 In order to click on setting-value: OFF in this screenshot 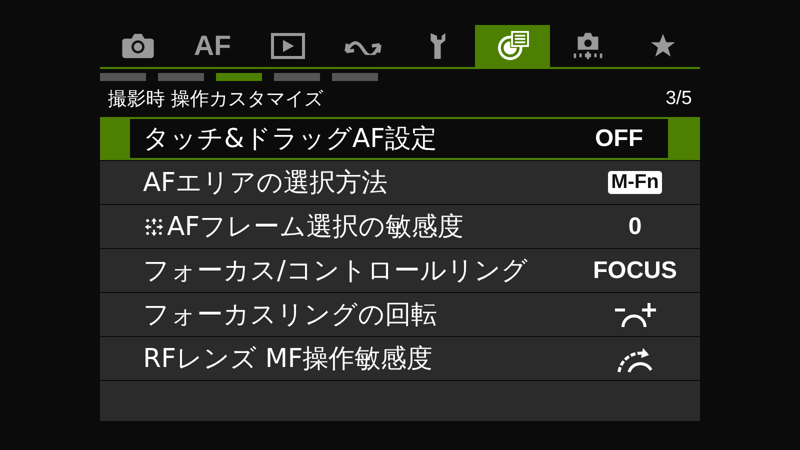, I will do `click(619, 138)`.